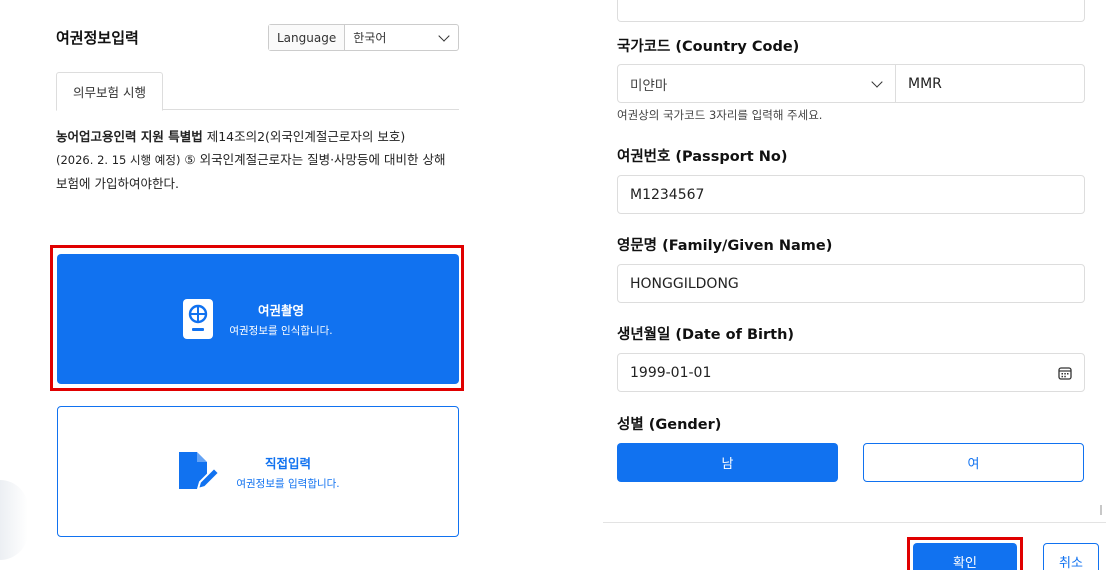  What do you see at coordinates (973, 462) in the screenshot?
I see `gender-female-button: 여` at bounding box center [973, 462].